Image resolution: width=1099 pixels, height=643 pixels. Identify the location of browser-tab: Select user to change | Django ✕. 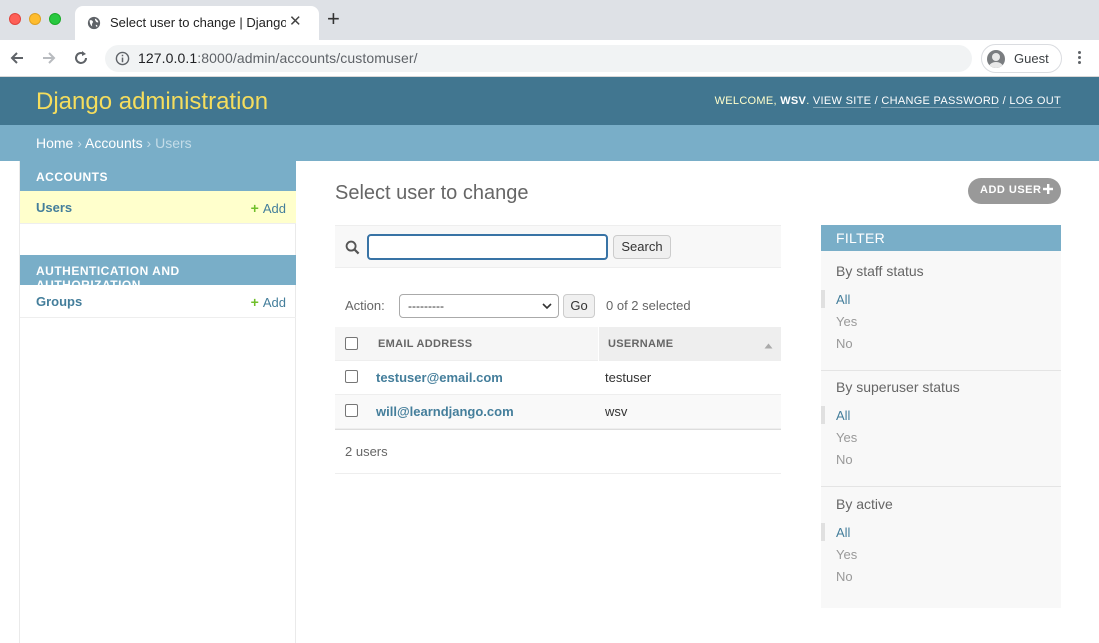
(197, 23).